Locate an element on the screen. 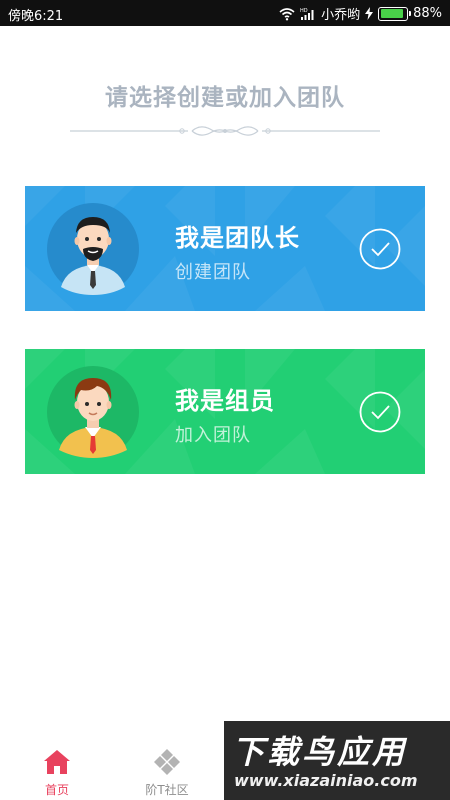  battery-level-fill is located at coordinates (391, 13).